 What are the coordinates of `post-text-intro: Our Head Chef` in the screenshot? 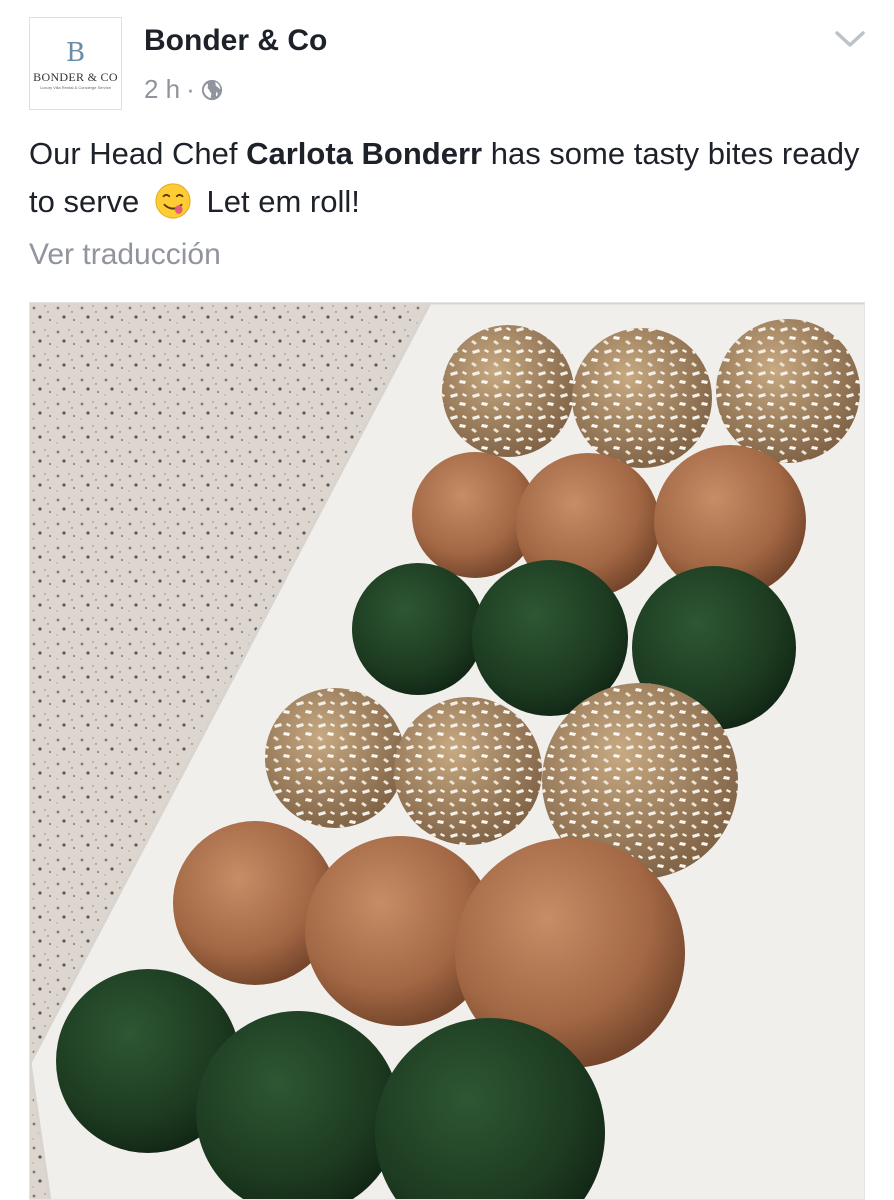 It's located at (138, 153).